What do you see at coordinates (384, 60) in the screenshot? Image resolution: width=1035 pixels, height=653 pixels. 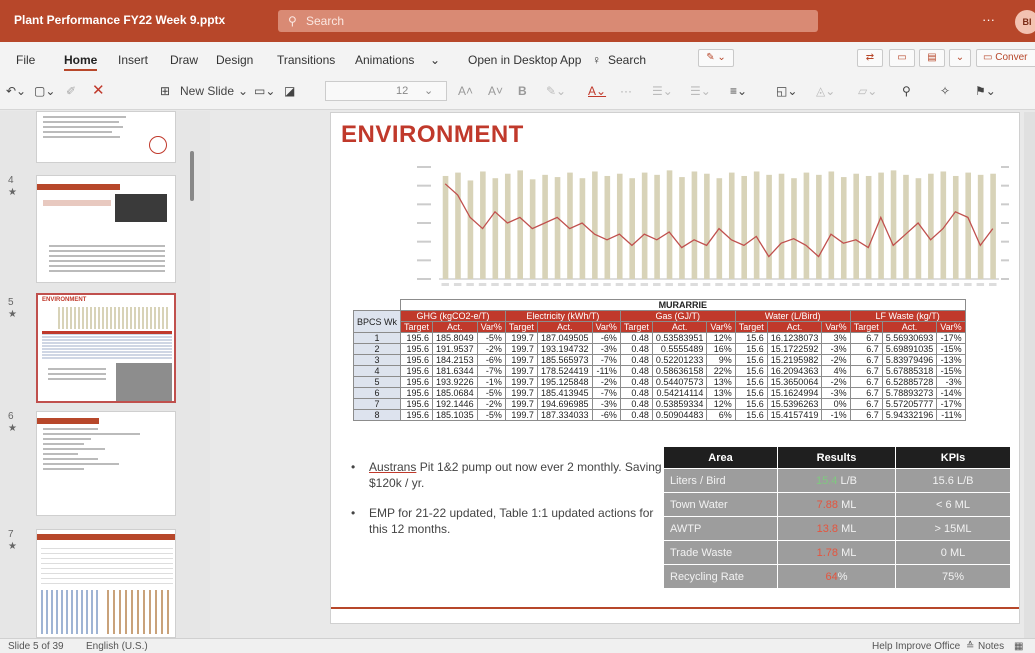 I see `tab-animations: Animations` at bounding box center [384, 60].